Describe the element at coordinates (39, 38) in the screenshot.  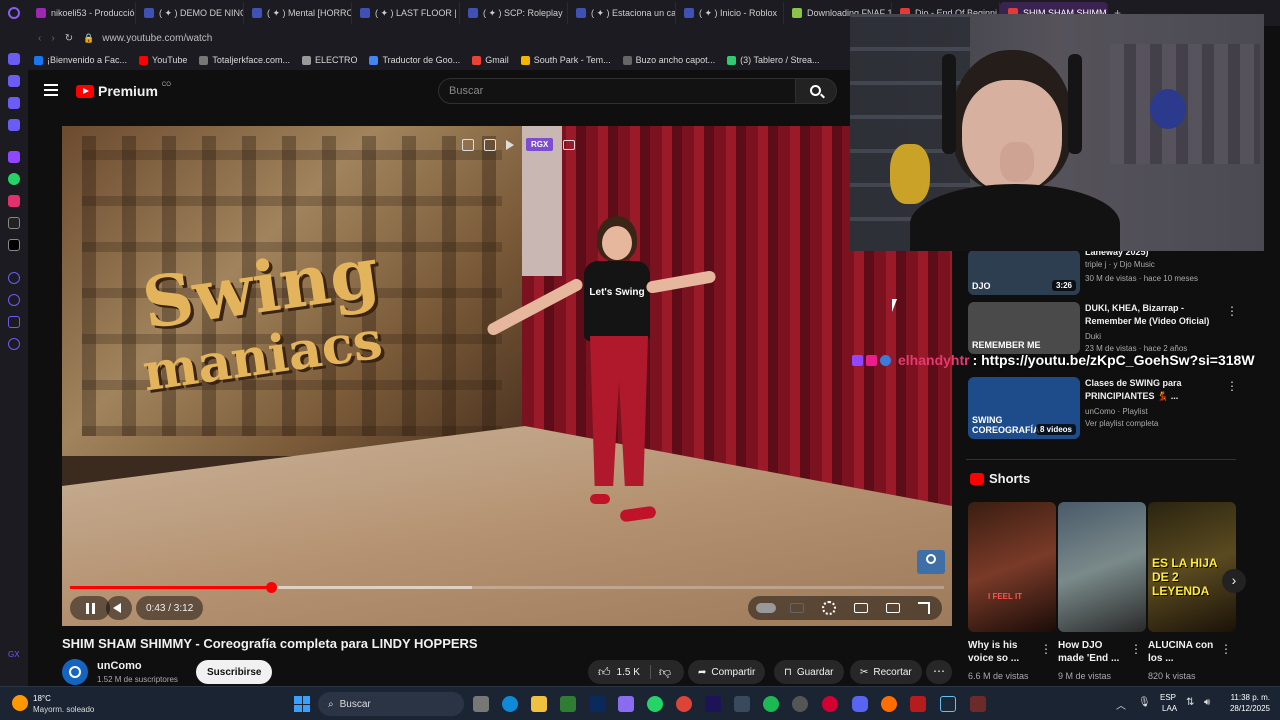
I see `back-icon: ‹` at that location.